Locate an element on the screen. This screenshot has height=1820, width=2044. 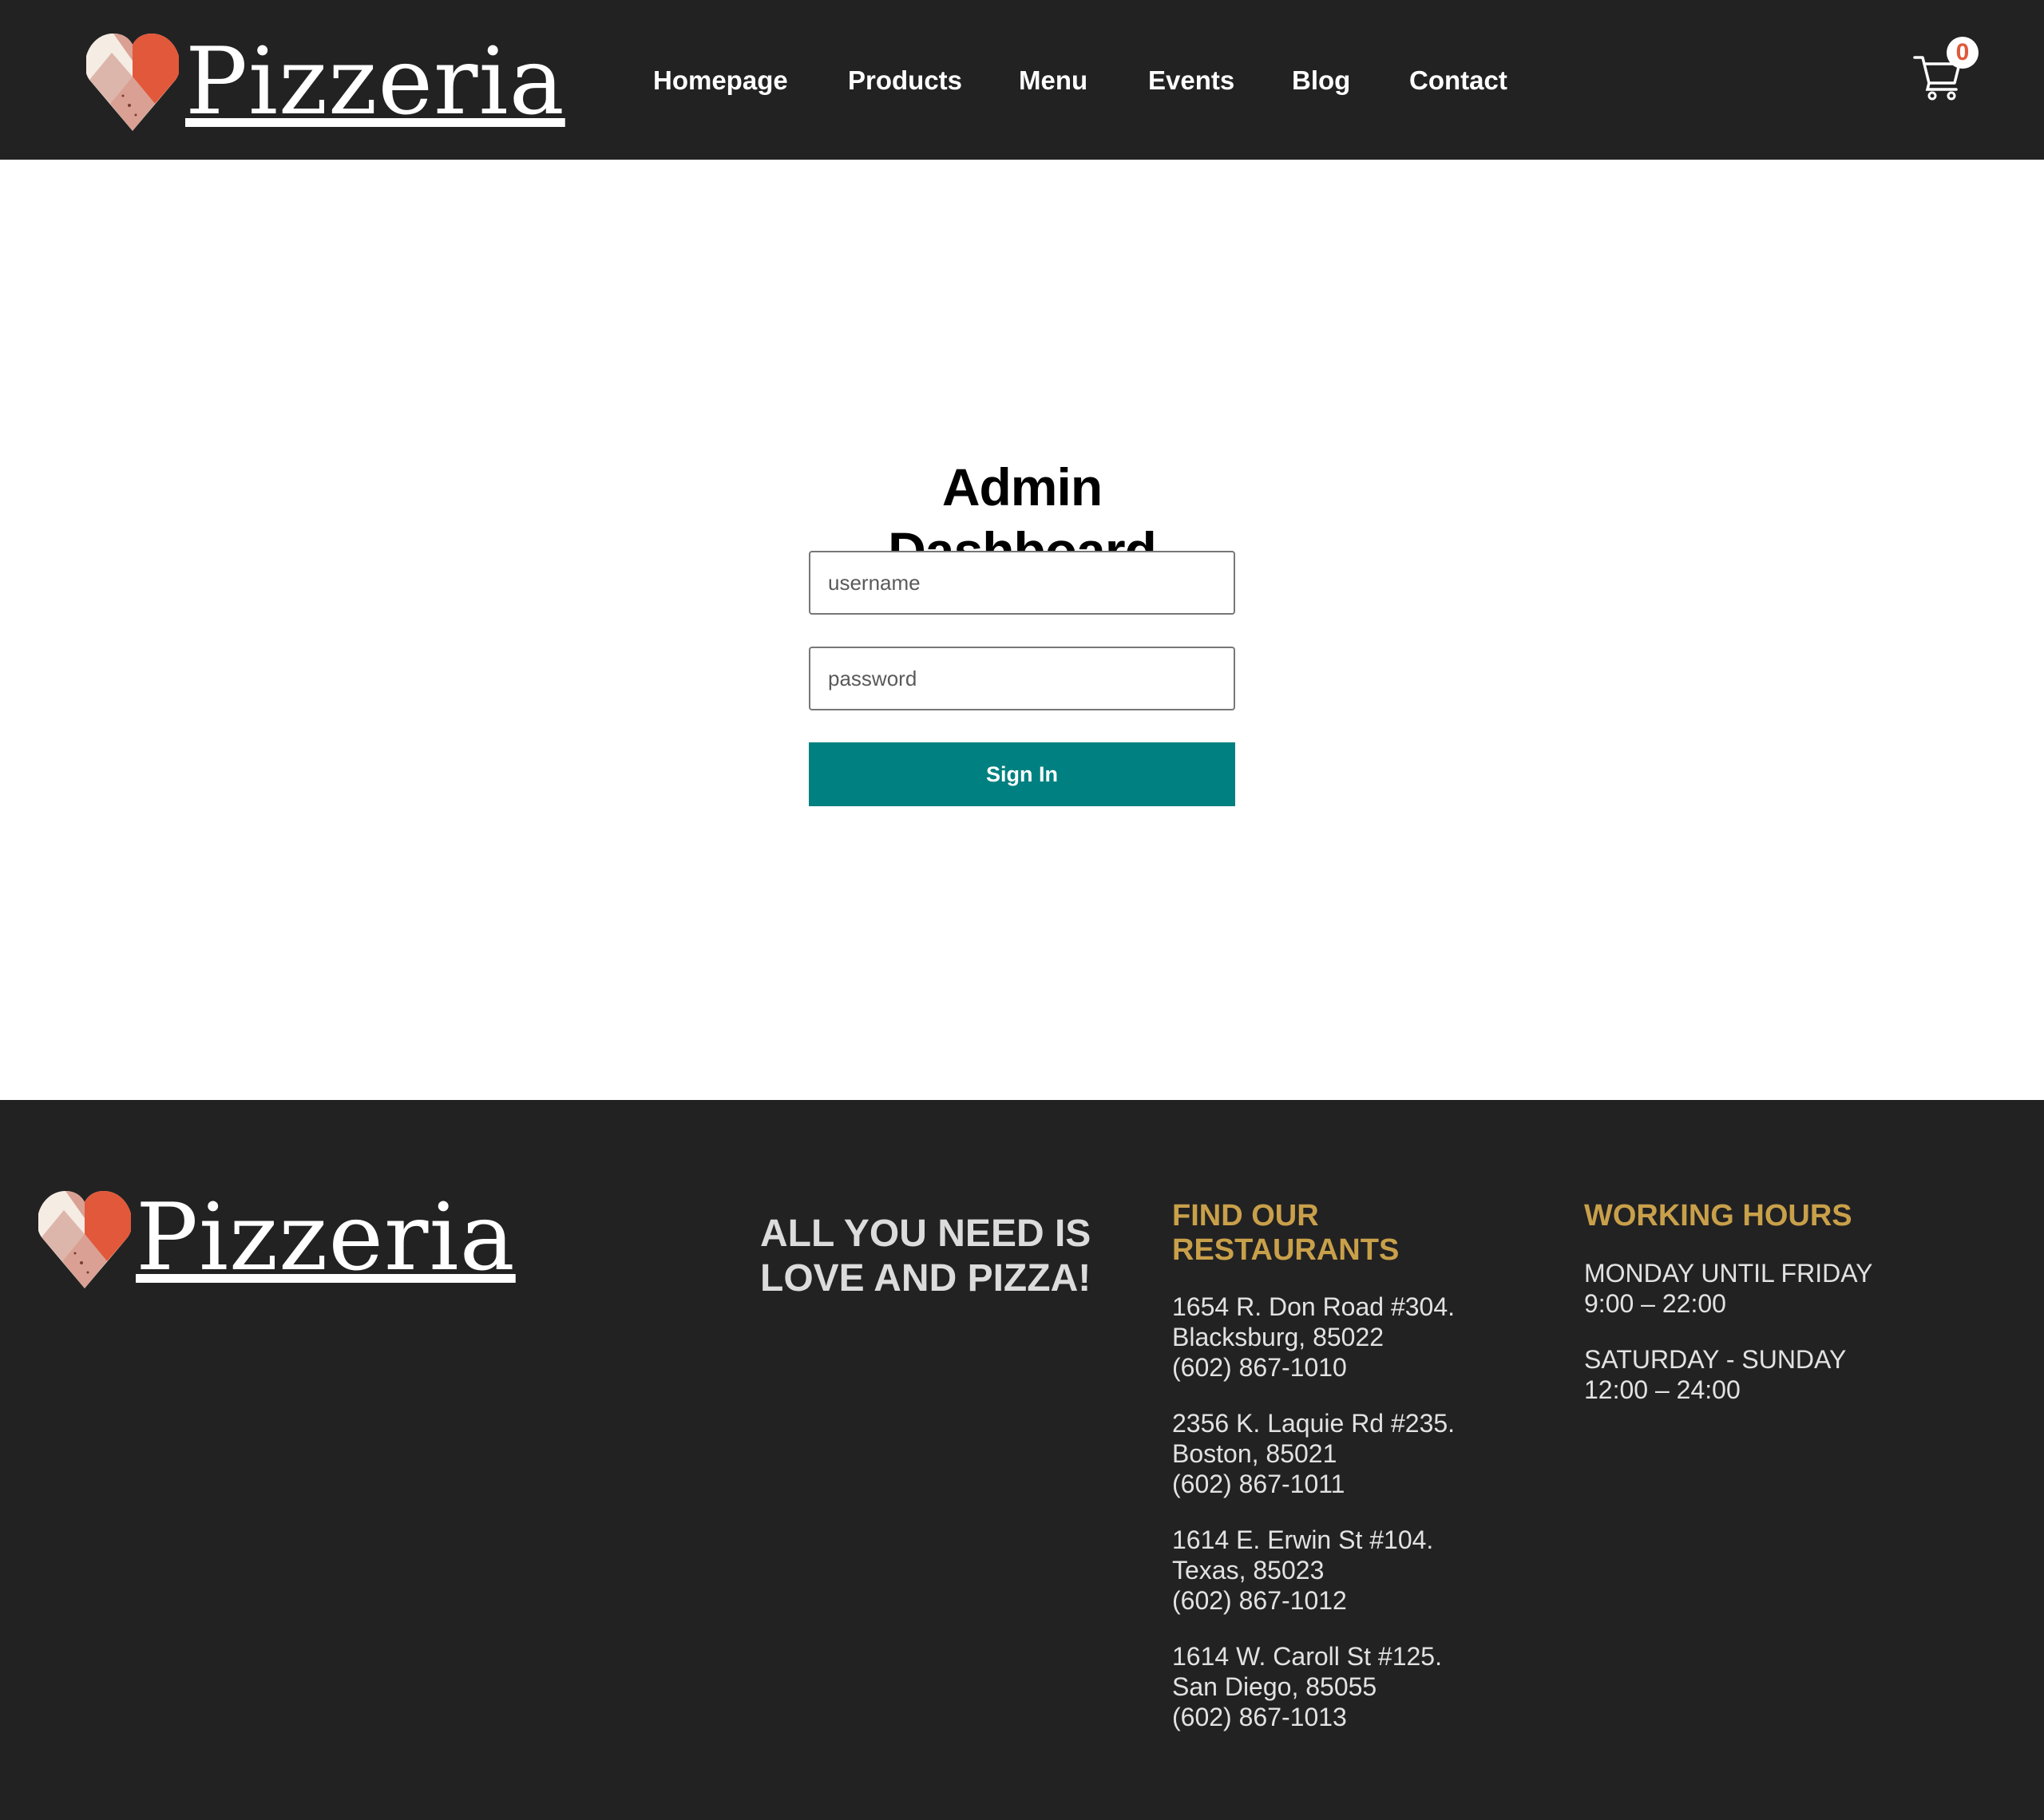
hours-heading: WORKING HOURS is located at coordinates (1718, 1215).